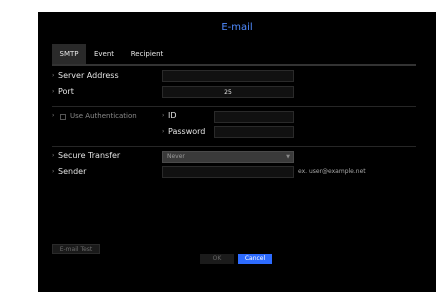 Image resolution: width=440 pixels, height=292 pixels. I want to click on tab-recipient: Recipient, so click(147, 54).